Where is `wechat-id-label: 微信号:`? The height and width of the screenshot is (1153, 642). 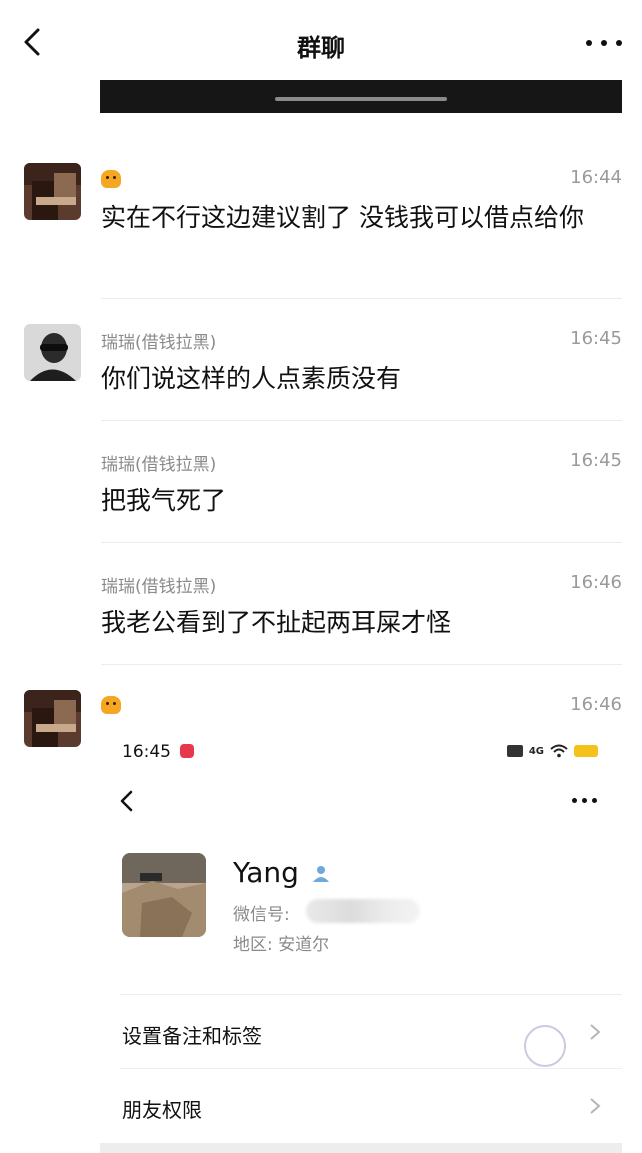
wechat-id-label: 微信号: is located at coordinates (261, 915).